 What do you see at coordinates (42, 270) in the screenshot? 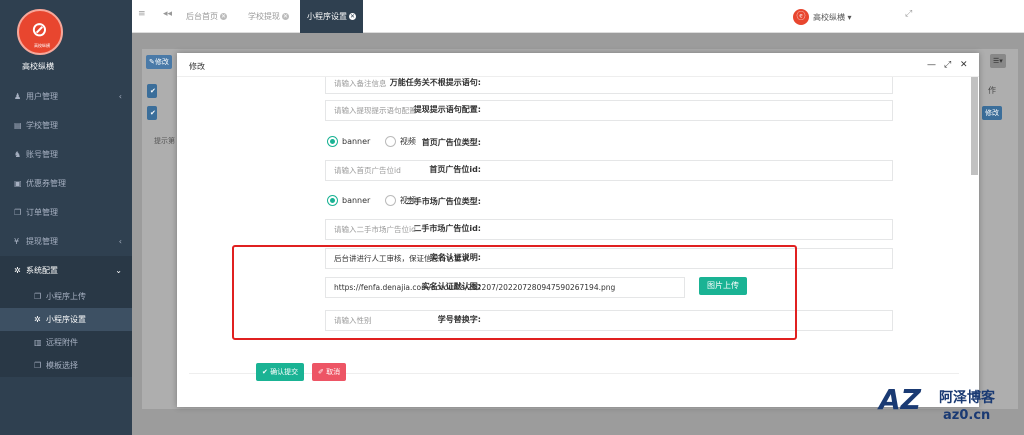
I see `sidebar-item-label: 系统配置` at bounding box center [42, 270].